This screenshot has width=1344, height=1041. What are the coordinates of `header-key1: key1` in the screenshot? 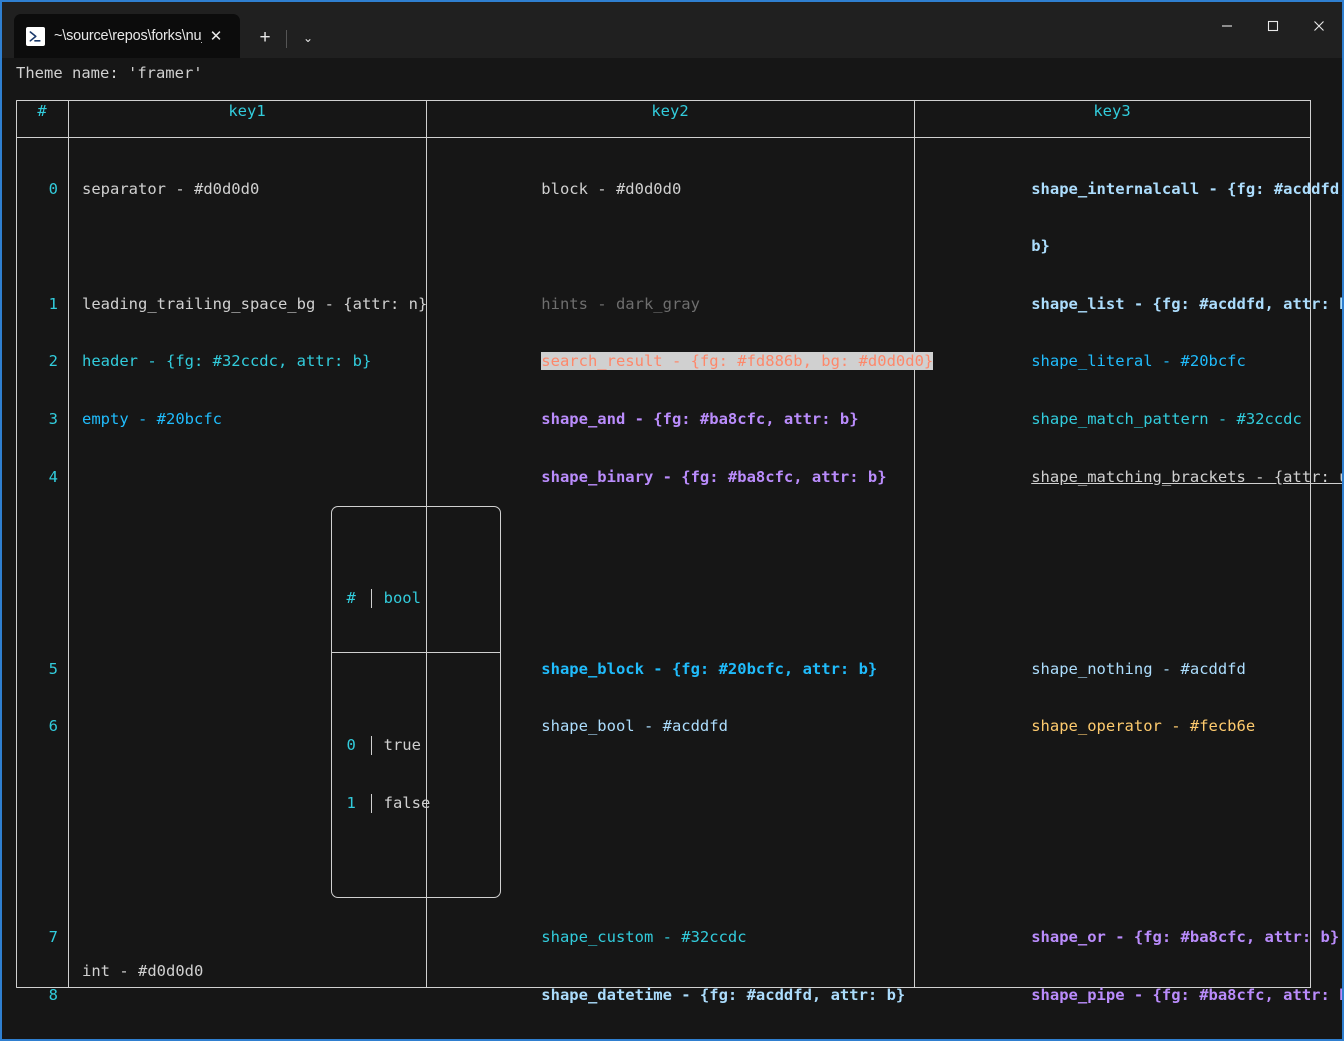 It's located at (247, 110).